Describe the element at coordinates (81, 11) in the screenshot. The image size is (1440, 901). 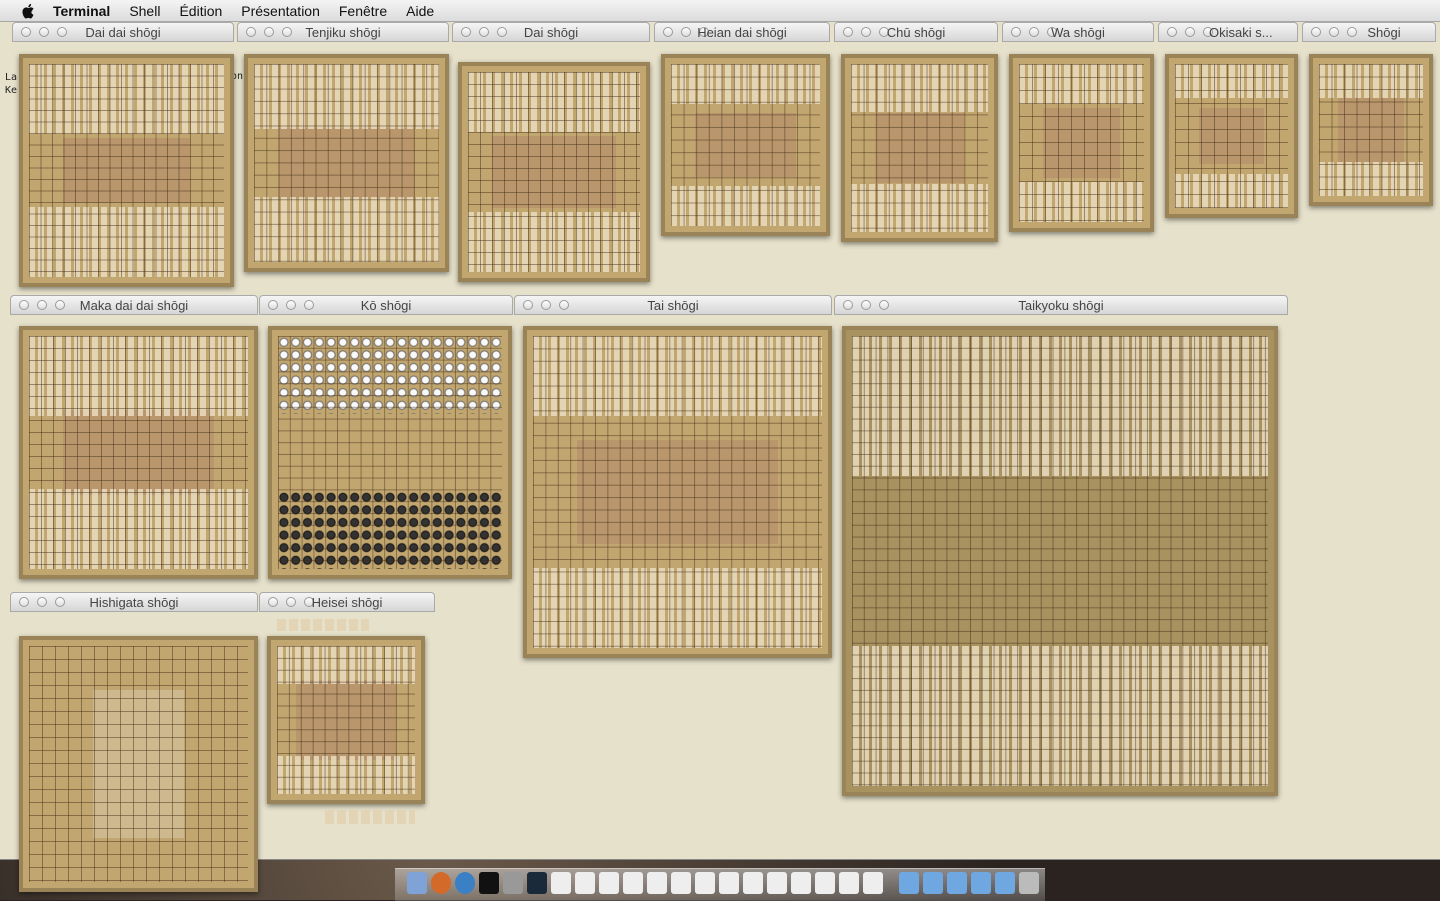
I see `menu-app-terminal: Terminal` at that location.